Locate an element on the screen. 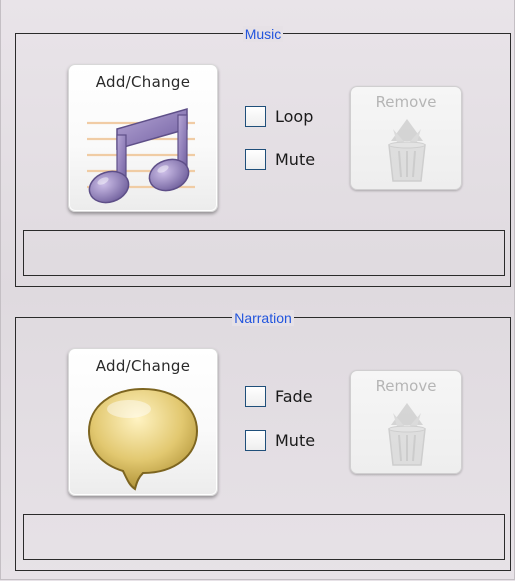 The width and height of the screenshot is (515, 581). music-mute-checkbox-row: Mute is located at coordinates (280, 159).